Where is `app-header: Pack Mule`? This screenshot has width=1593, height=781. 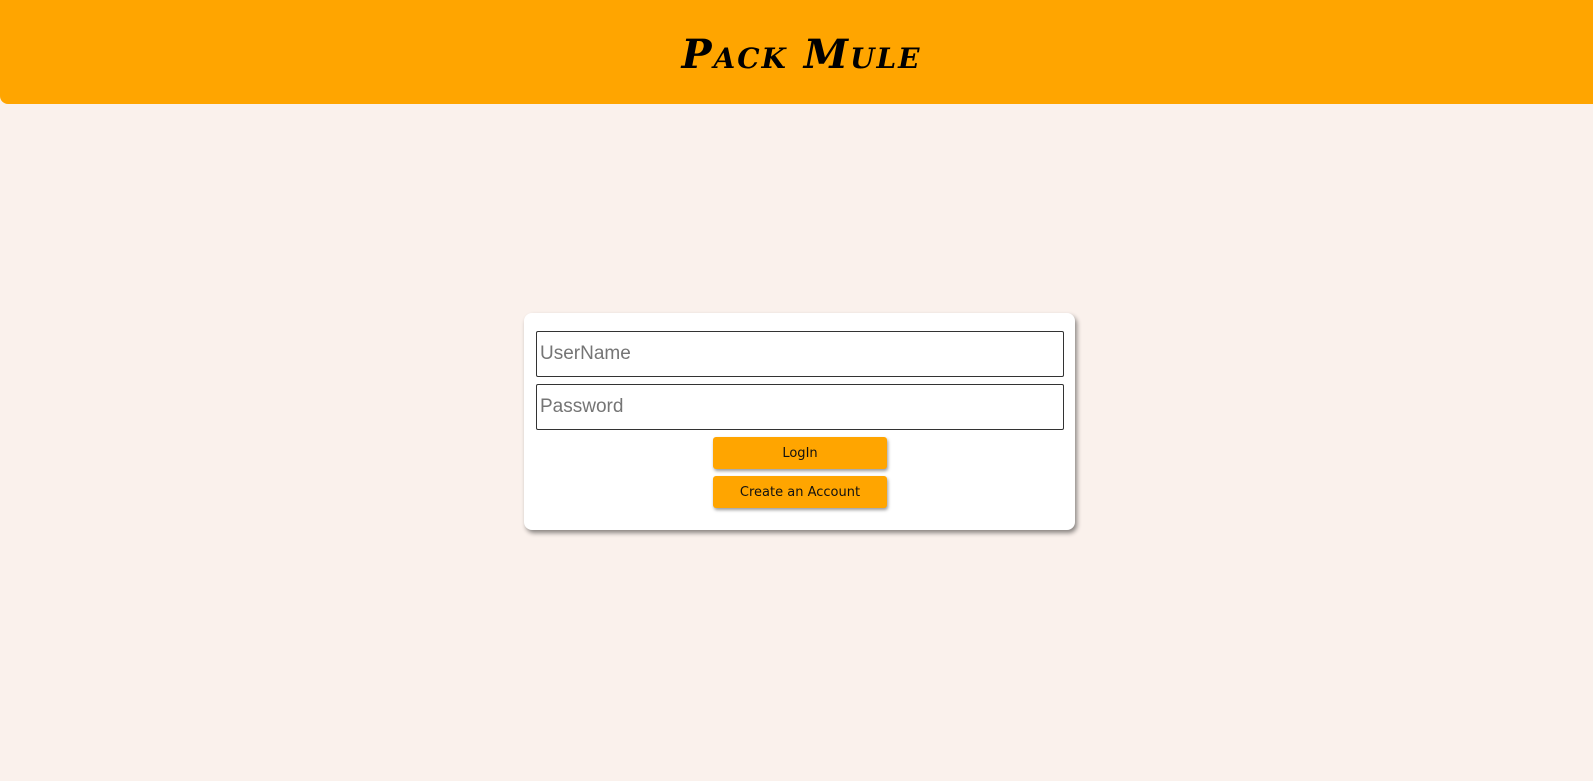
app-header: Pack Mule is located at coordinates (796, 52).